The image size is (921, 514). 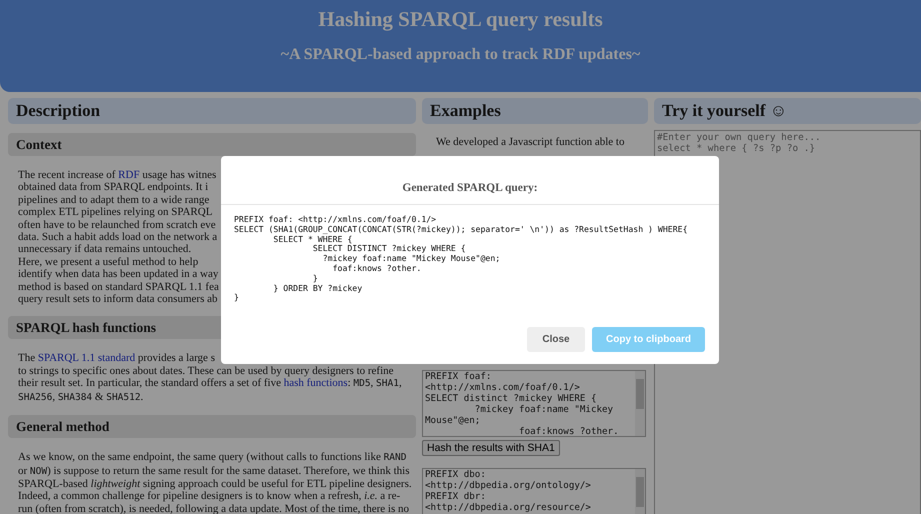 What do you see at coordinates (535, 111) in the screenshot?
I see `section-heading: Examples` at bounding box center [535, 111].